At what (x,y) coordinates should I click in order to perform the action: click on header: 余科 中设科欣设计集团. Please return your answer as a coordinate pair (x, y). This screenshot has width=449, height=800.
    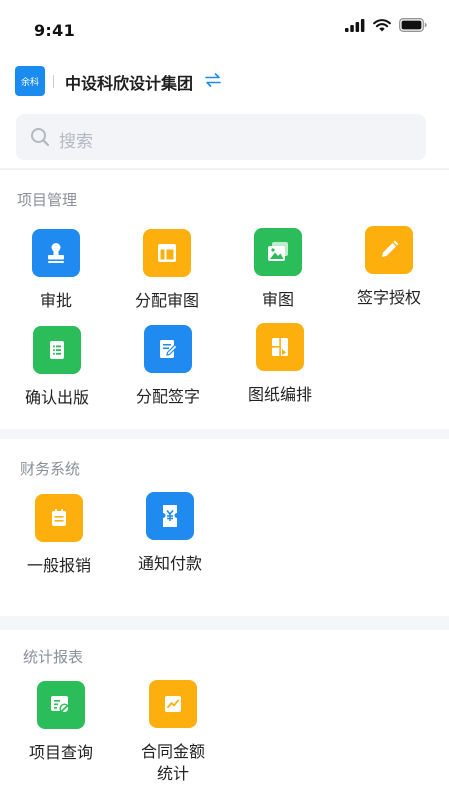
    Looking at the image, I should click on (224, 81).